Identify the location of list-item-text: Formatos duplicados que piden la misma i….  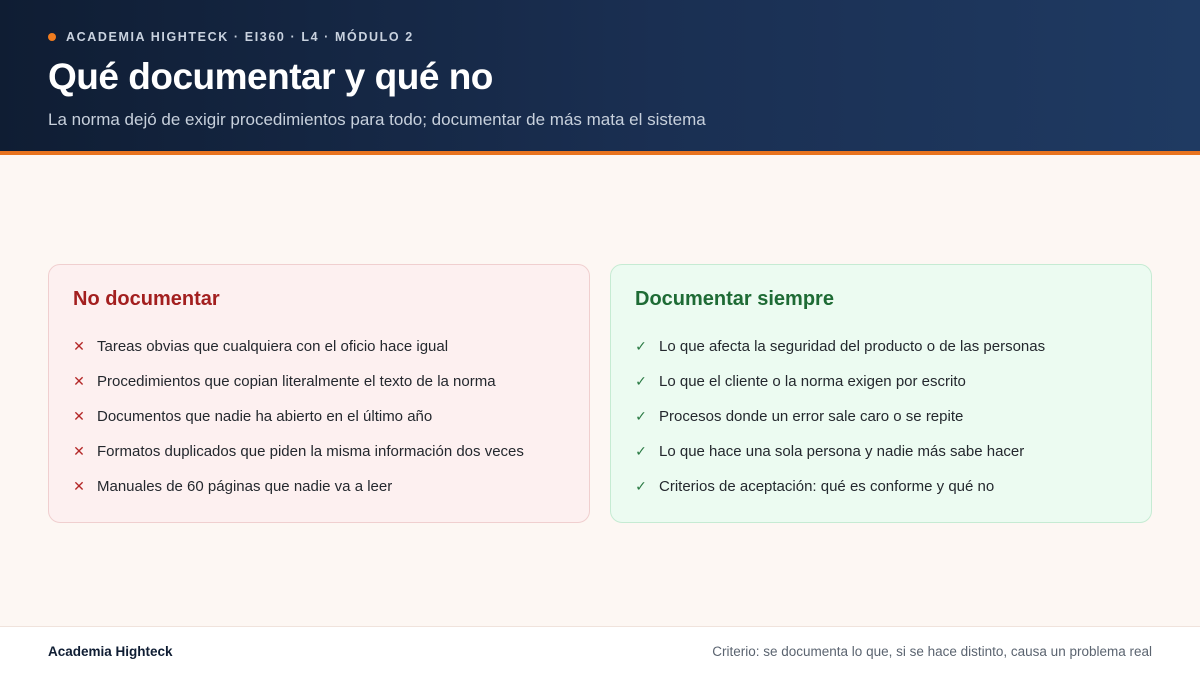
(310, 451).